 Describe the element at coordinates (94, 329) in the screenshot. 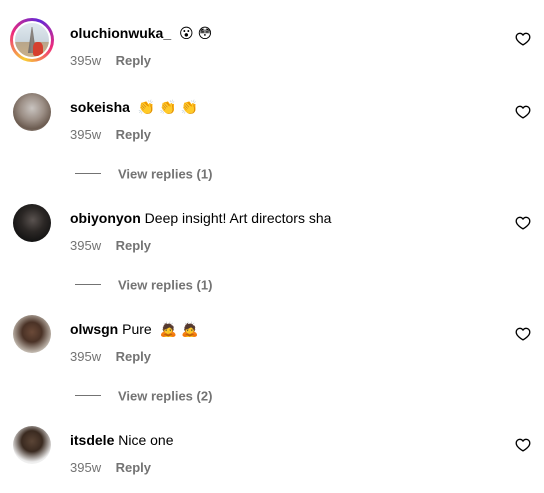

I see `username: olwsgn` at that location.